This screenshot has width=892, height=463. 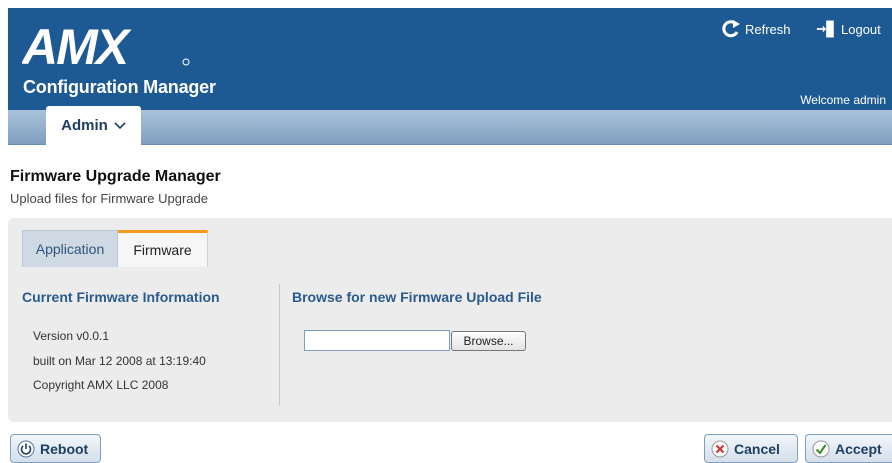 I want to click on amx-logo: AMX, so click(x=106, y=46).